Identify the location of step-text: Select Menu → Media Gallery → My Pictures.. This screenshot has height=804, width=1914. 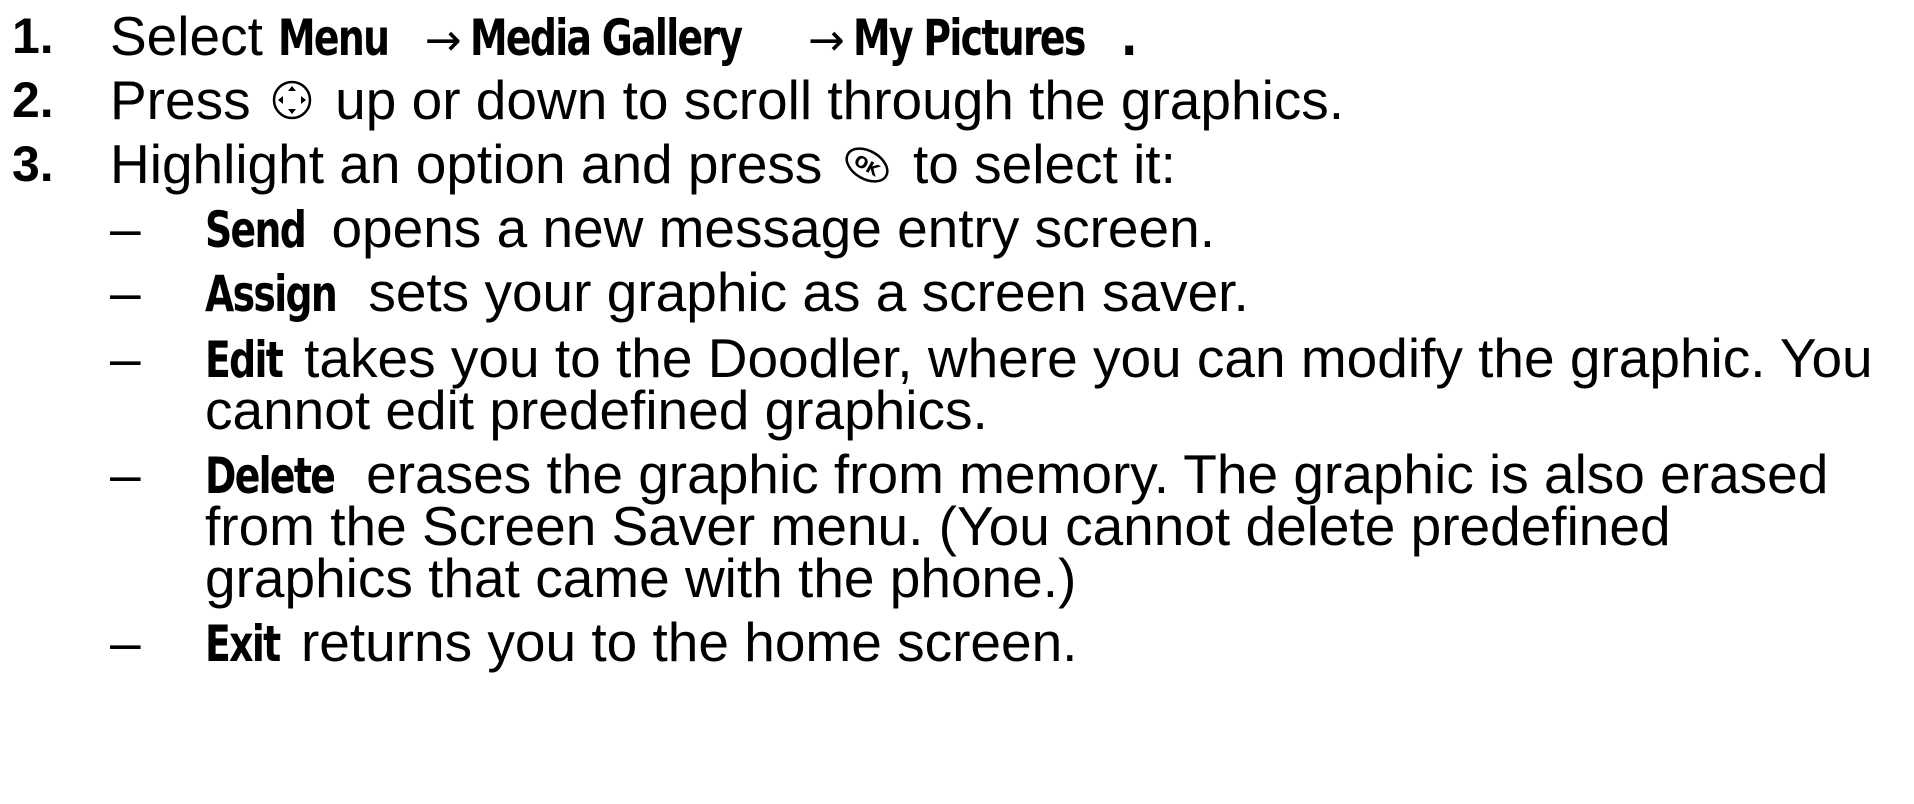
(624, 38).